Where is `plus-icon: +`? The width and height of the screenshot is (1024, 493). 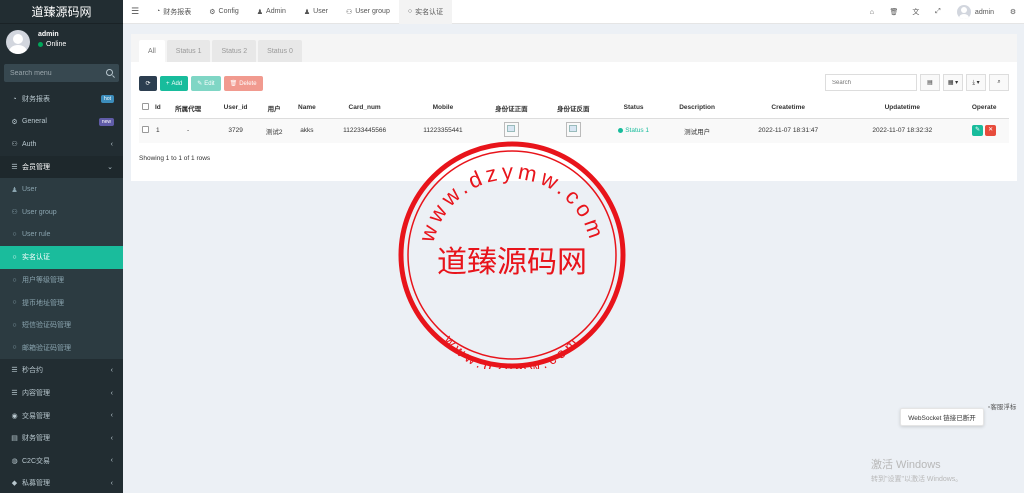
plus-icon: + is located at coordinates (168, 83).